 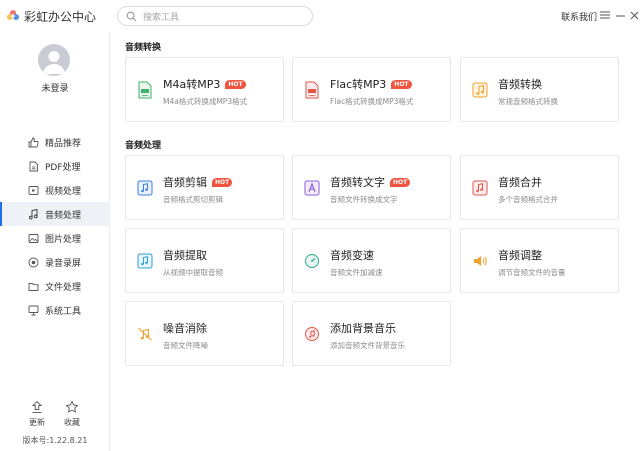 What do you see at coordinates (520, 84) in the screenshot?
I see `tool-title: 音频转换` at bounding box center [520, 84].